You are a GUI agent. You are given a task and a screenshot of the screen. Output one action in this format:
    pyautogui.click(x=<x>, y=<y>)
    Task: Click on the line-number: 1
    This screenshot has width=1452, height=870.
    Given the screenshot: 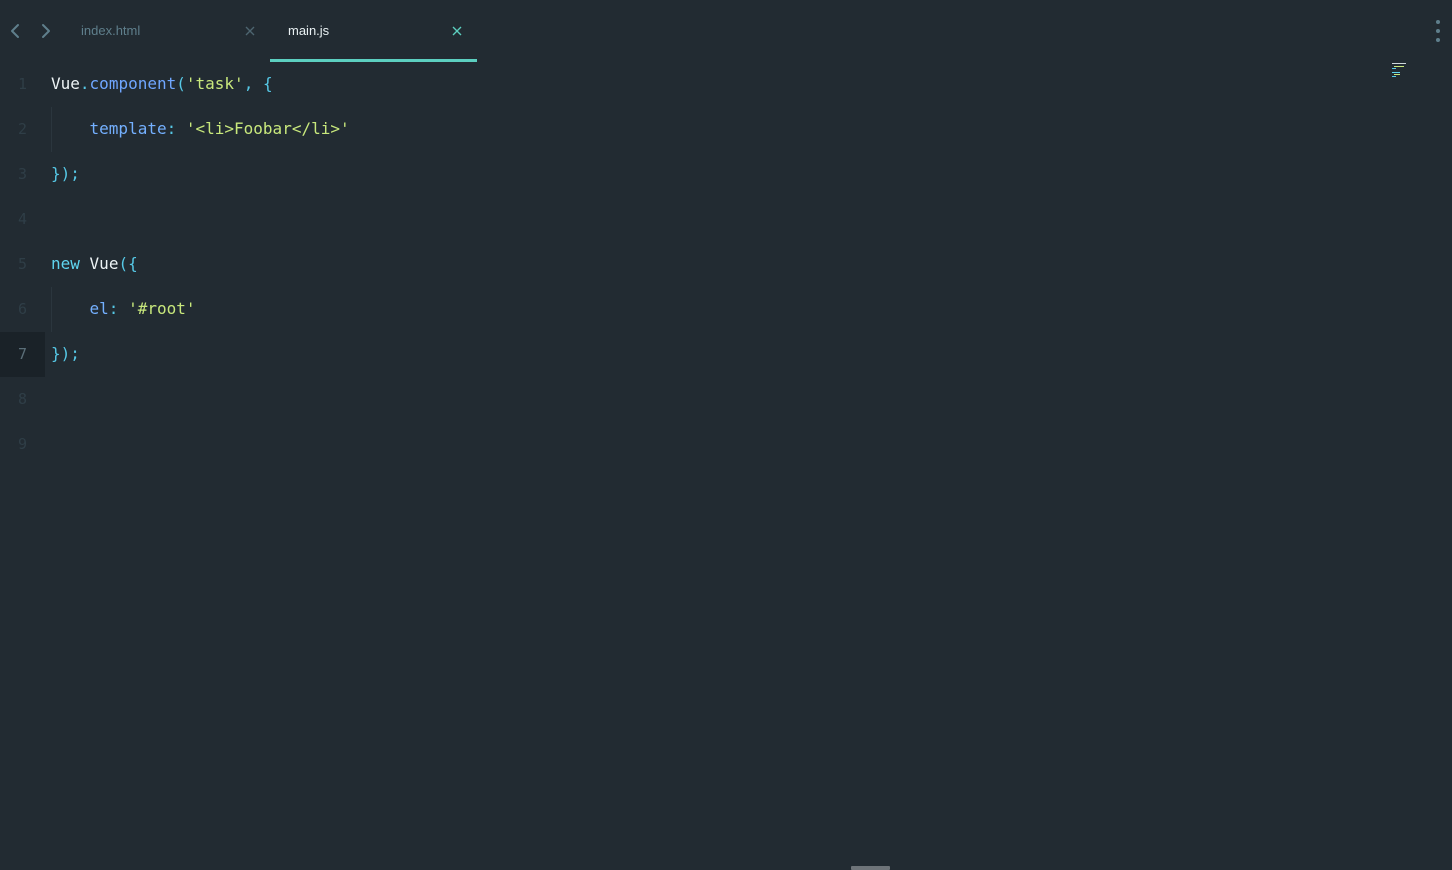 What is the action you would take?
    pyautogui.click(x=22, y=84)
    